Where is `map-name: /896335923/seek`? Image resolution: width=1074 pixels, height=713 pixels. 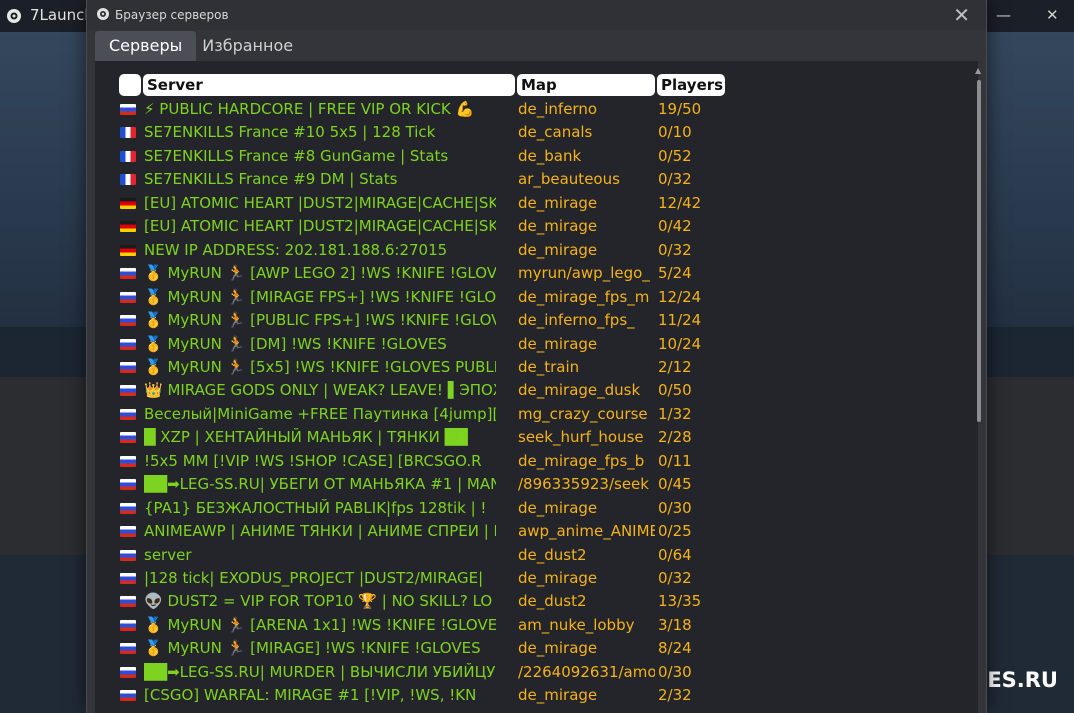 map-name: /896335923/seek is located at coordinates (583, 484).